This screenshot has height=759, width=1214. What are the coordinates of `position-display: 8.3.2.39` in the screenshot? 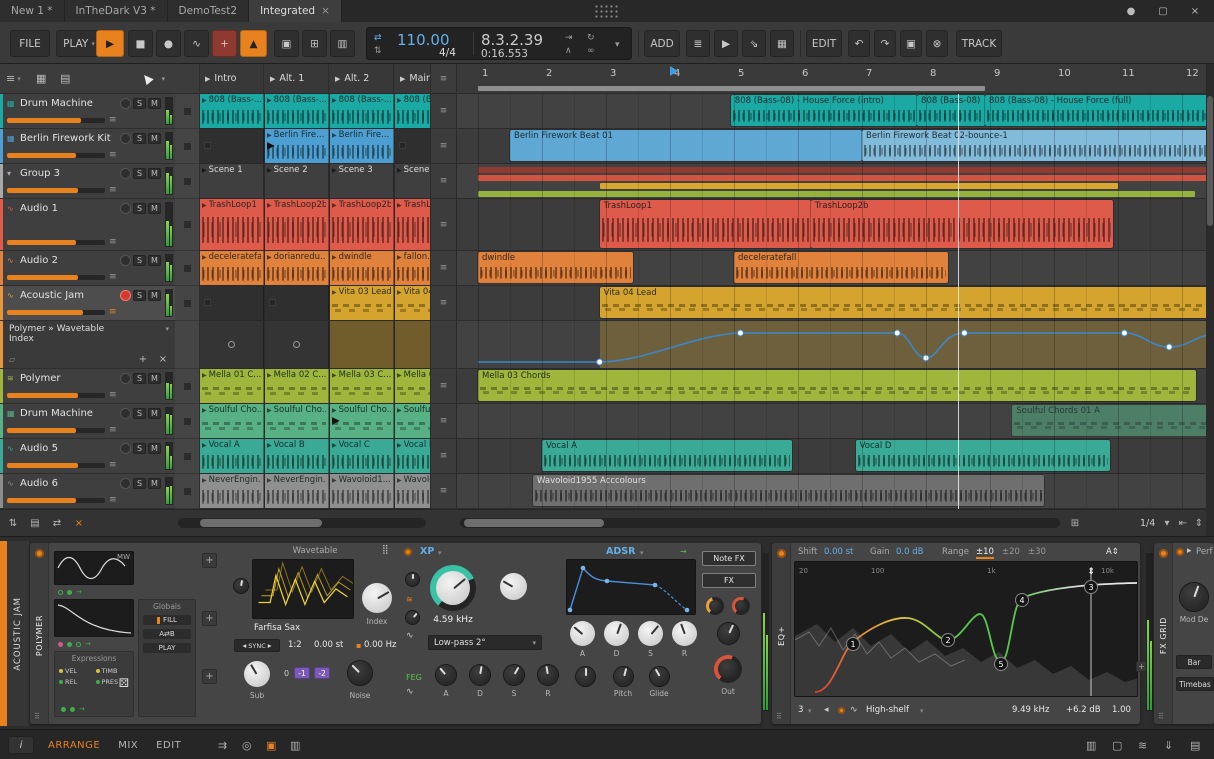 It's located at (512, 40).